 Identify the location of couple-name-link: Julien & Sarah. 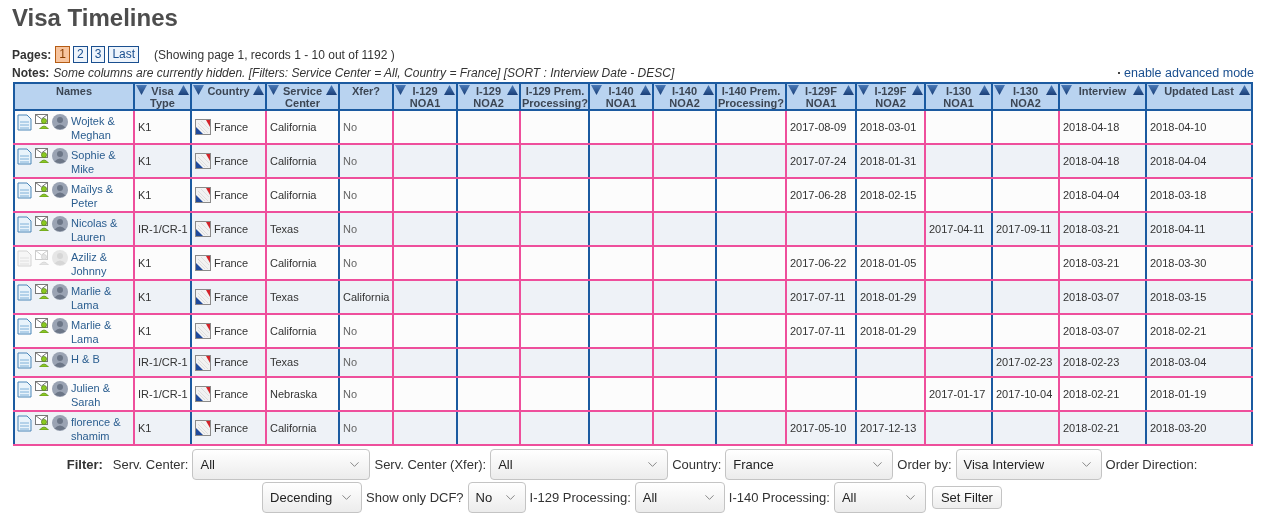
(74, 395).